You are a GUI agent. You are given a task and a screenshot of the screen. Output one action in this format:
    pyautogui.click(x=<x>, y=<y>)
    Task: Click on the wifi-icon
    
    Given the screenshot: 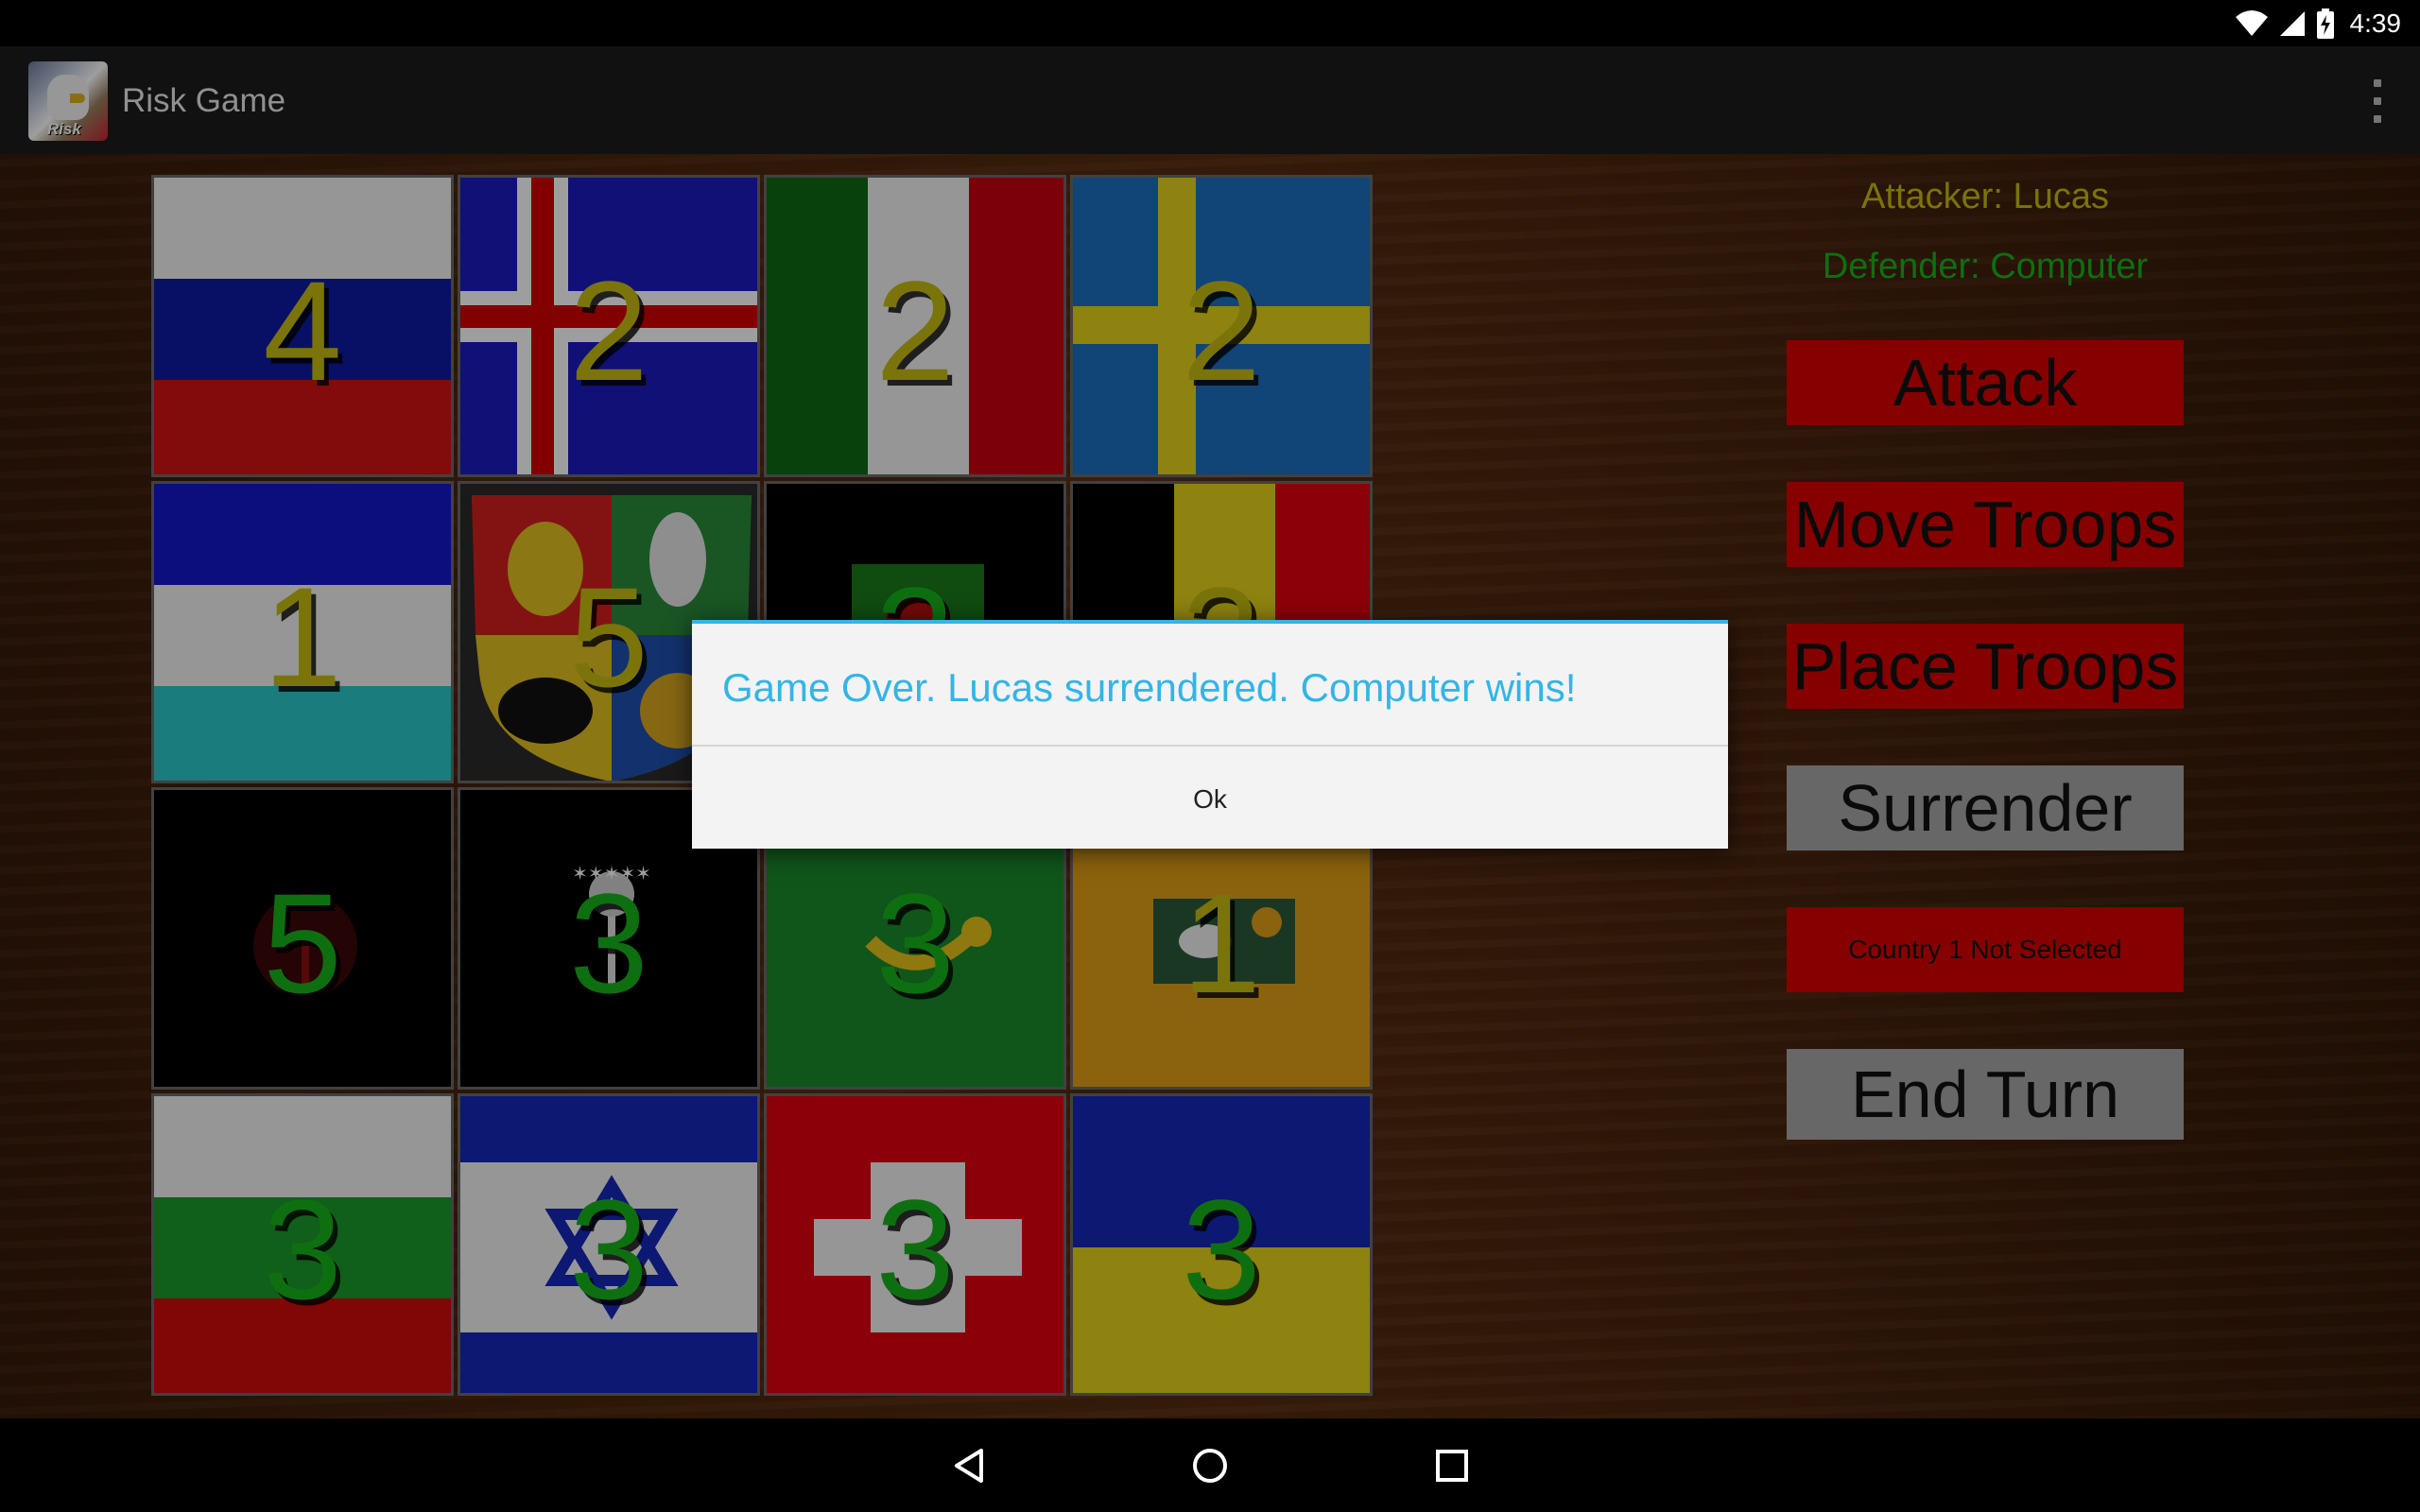 What is the action you would take?
    pyautogui.click(x=2252, y=23)
    